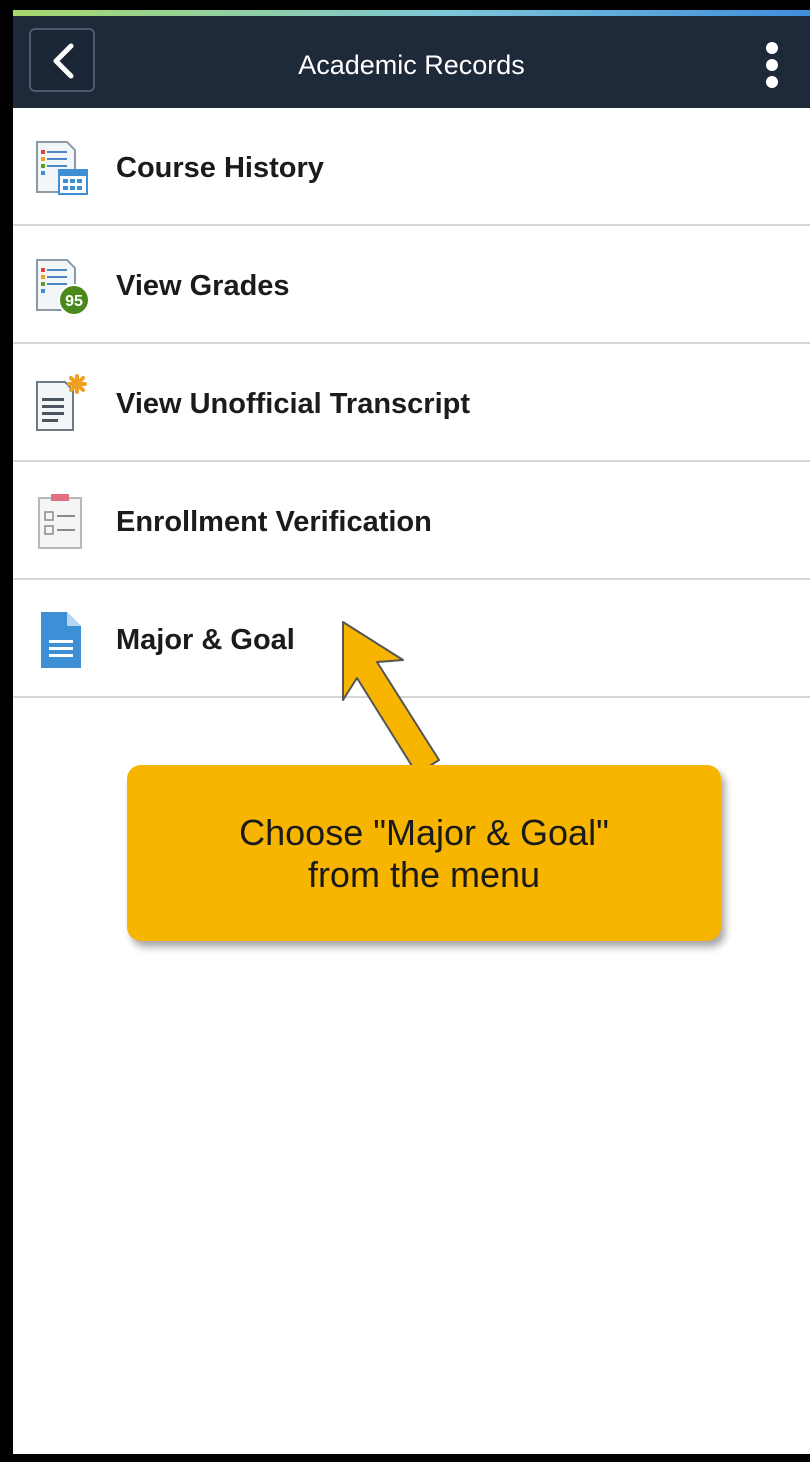  I want to click on menu-item-label: View Grades, so click(203, 286).